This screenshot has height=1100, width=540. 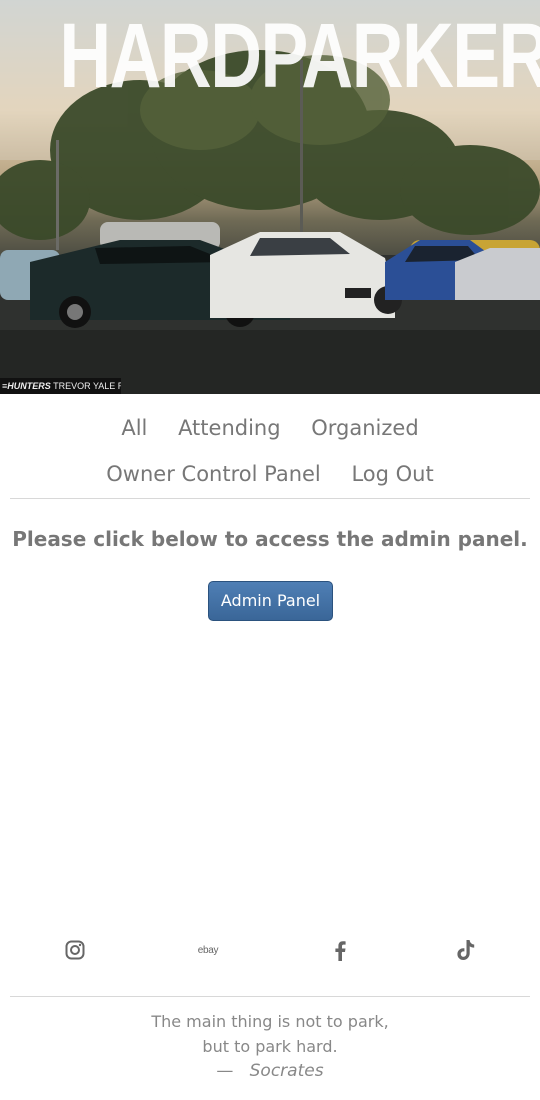 I want to click on nav-row-secondary: Owner Control Panel Log Out, so click(x=270, y=474).